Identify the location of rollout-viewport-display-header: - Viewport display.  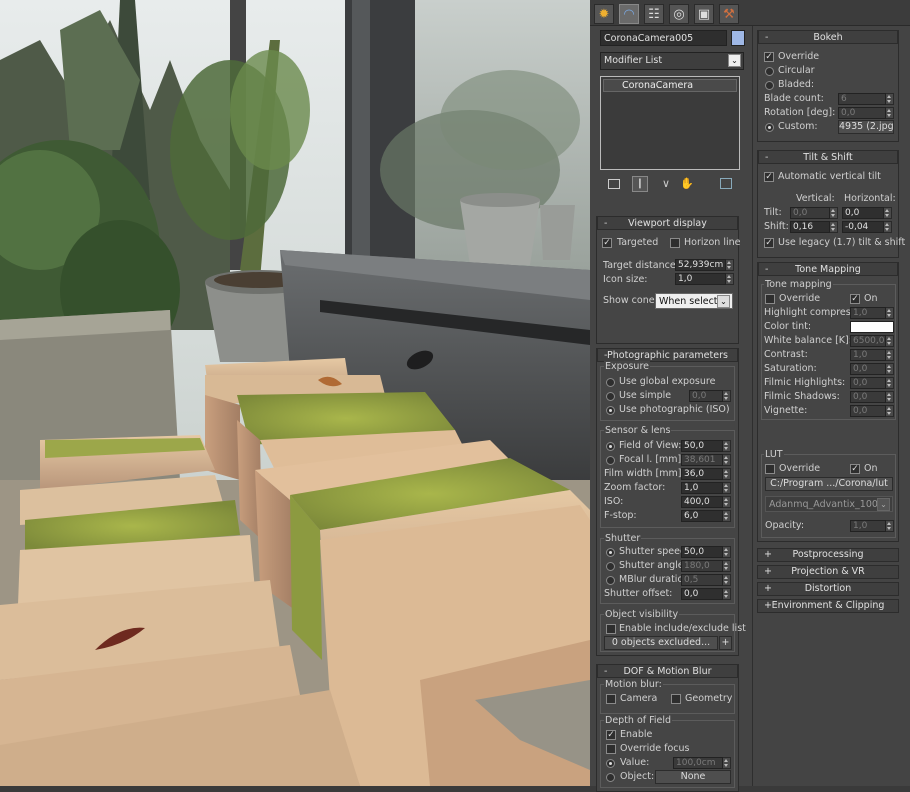
(667, 223).